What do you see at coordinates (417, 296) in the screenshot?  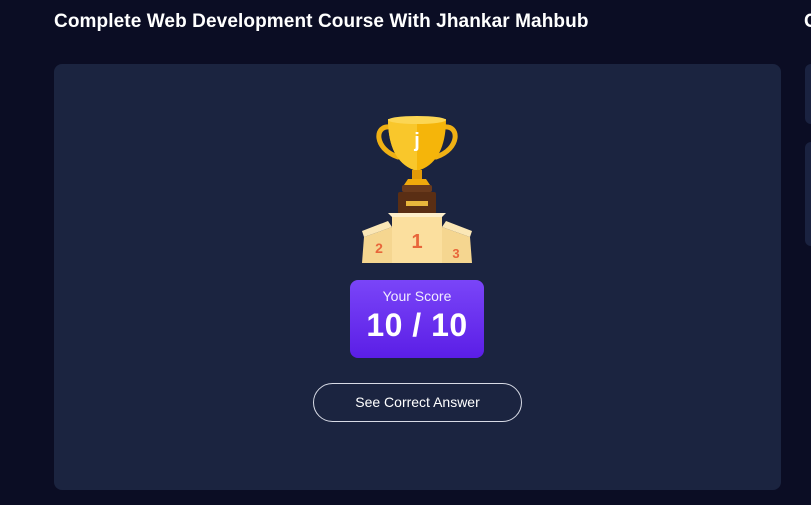 I see `score-label: Your Score` at bounding box center [417, 296].